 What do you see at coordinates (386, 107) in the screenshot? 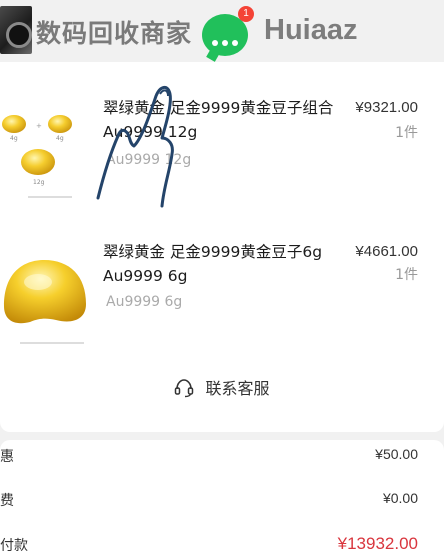
I see `product-price: ¥9321.00` at bounding box center [386, 107].